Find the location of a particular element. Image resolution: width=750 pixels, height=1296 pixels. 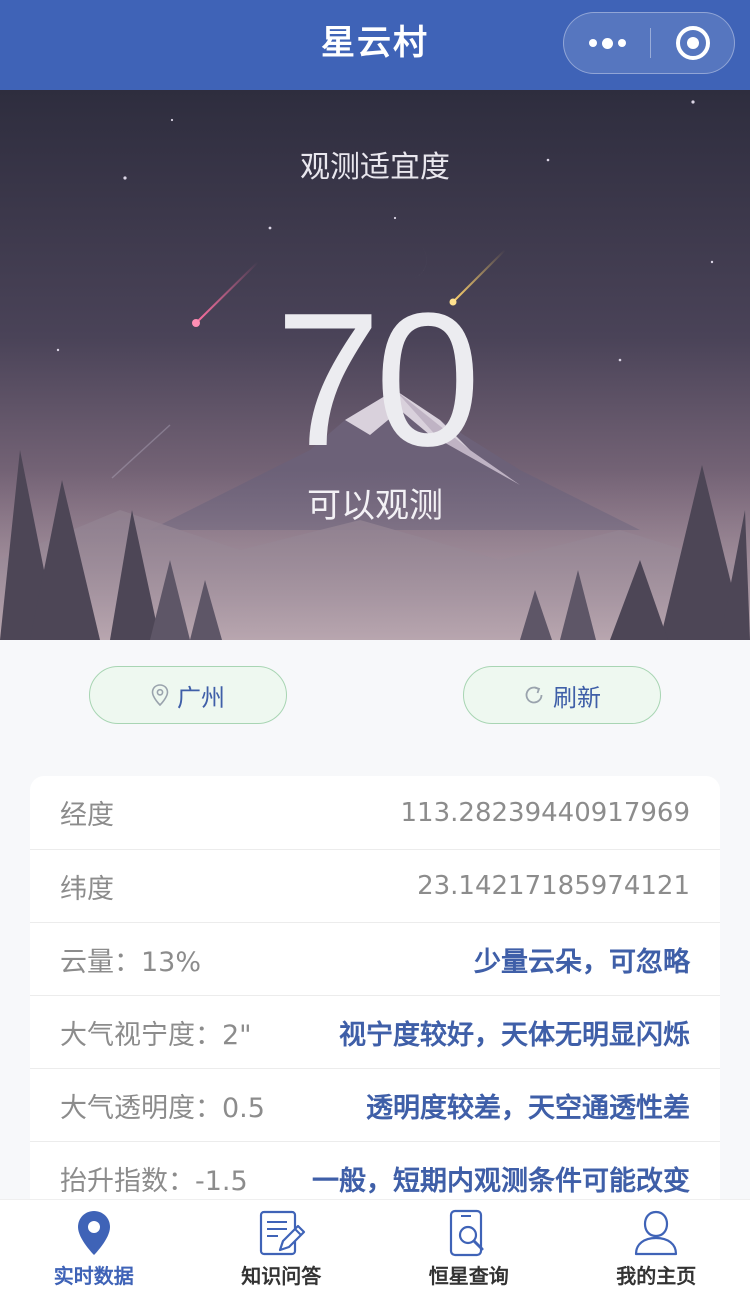

refresh-button: 刷新 is located at coordinates (562, 695).